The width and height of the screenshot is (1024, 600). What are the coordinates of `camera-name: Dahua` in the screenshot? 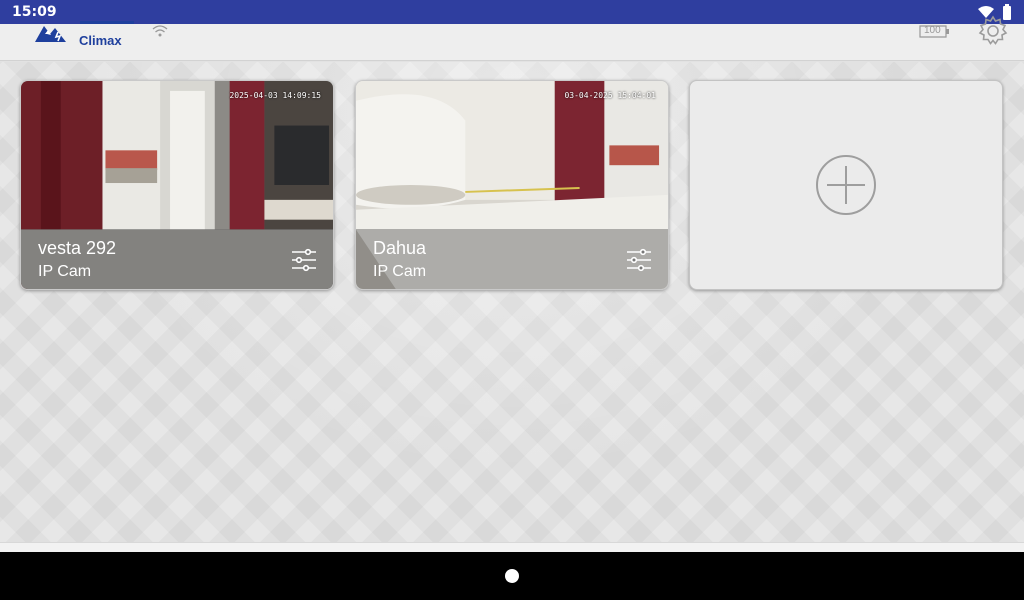 It's located at (400, 248).